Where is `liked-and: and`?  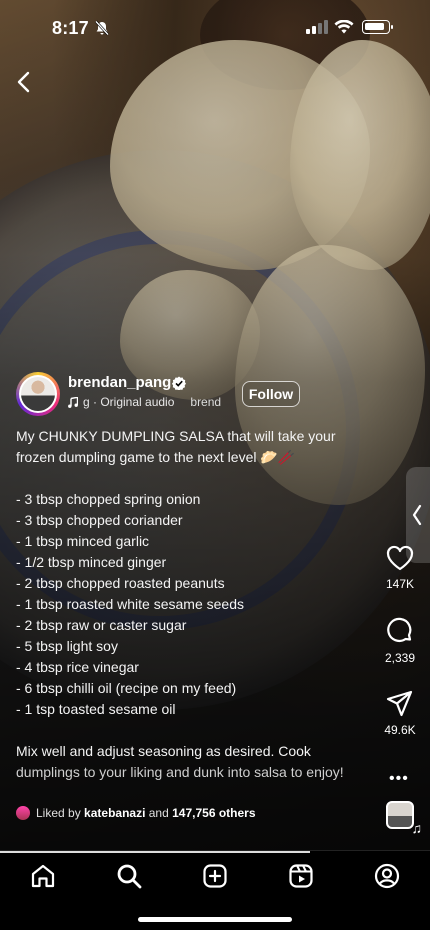
liked-and: and is located at coordinates (158, 813).